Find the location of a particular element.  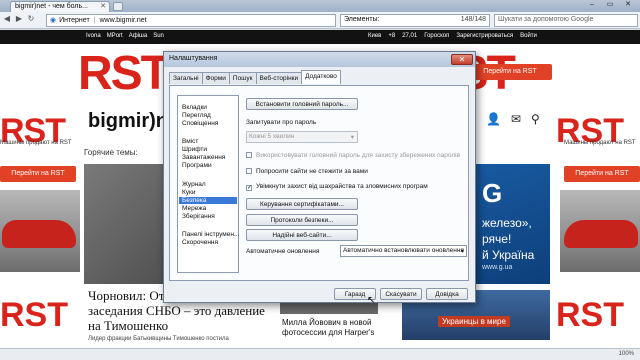

rst-left-button: Перейти на RST is located at coordinates (38, 174).